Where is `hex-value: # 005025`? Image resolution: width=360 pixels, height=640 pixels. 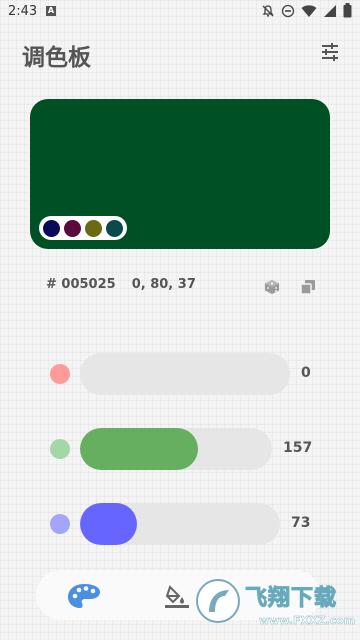 hex-value: # 005025 is located at coordinates (81, 284).